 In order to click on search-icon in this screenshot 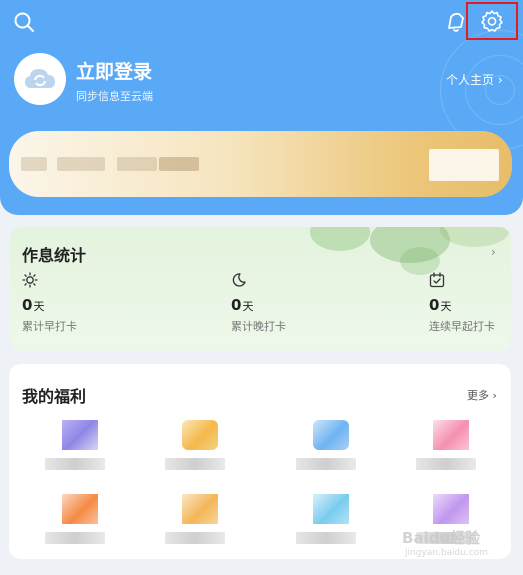, I will do `click(24, 22)`.